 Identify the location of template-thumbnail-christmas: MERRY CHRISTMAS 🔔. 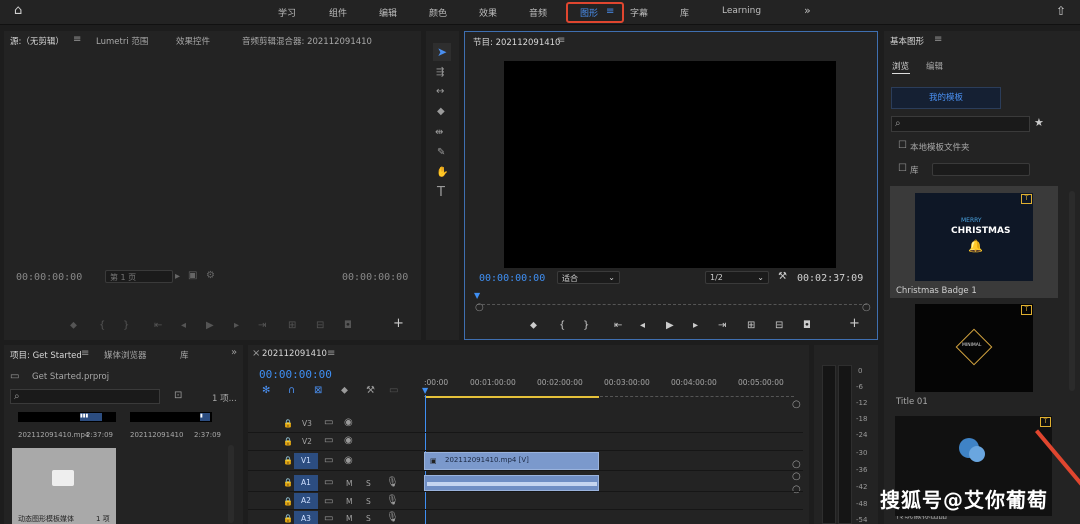
(974, 237).